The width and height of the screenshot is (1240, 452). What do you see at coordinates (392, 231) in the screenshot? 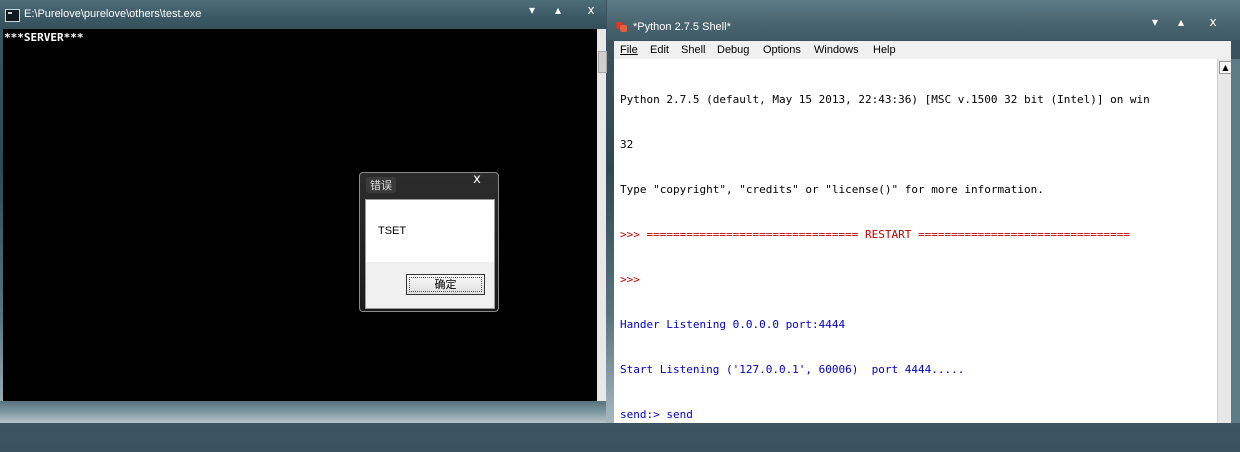
I see `dialog-message: TSET` at bounding box center [392, 231].